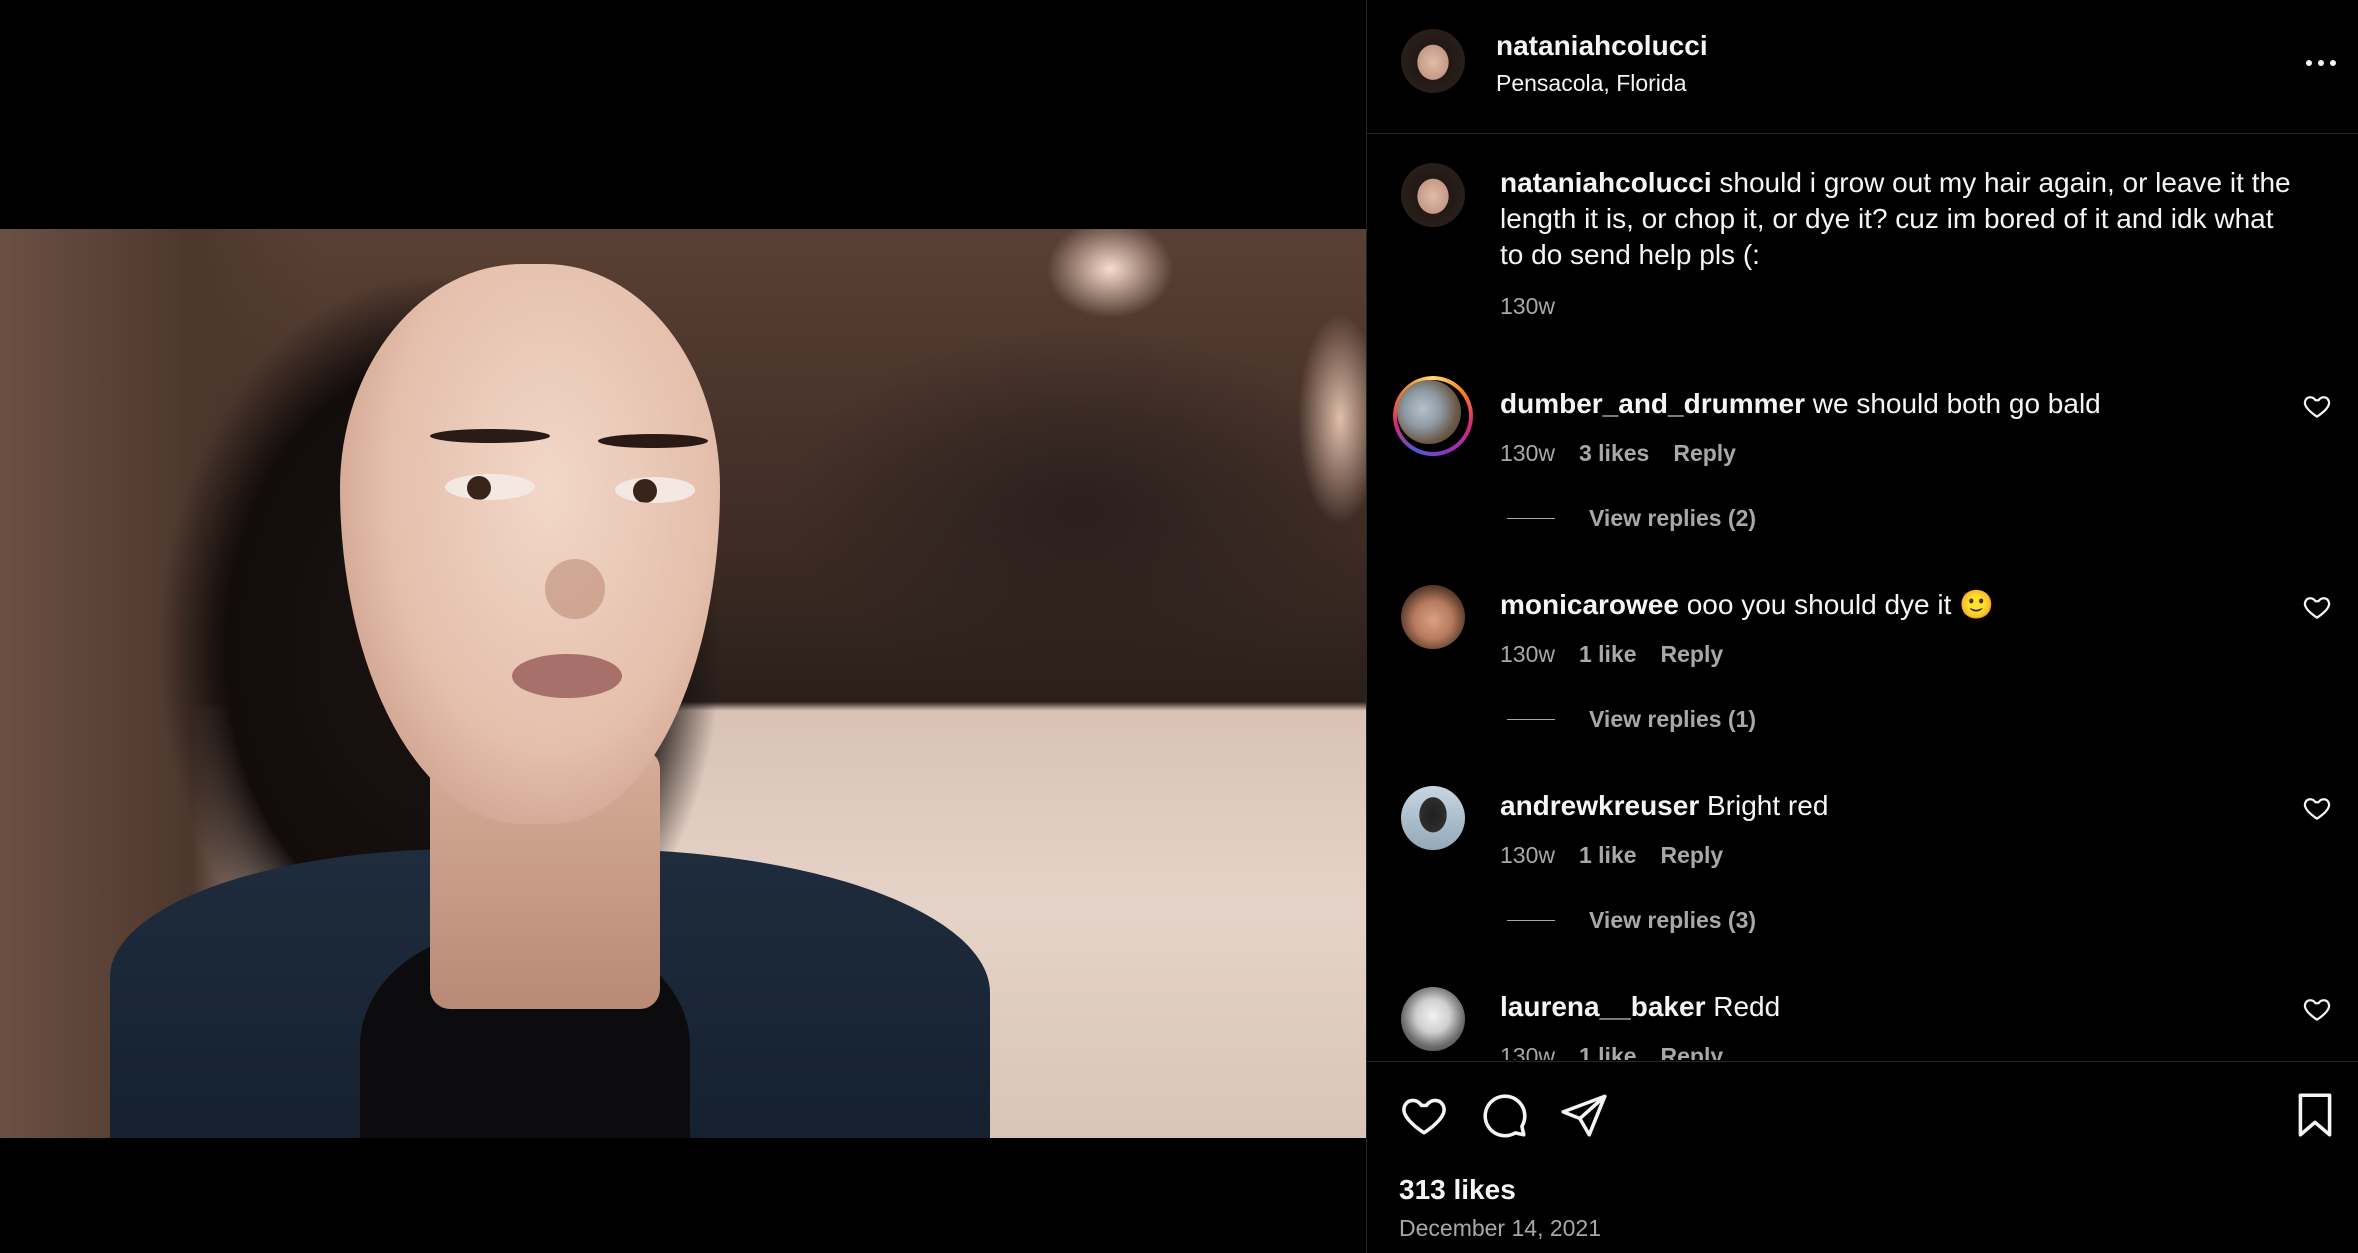 This screenshot has width=2358, height=1253. I want to click on photo-eye-left, so click(490, 487).